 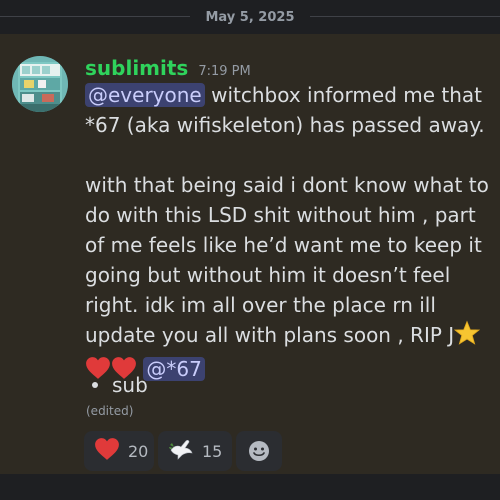 I want to click on avatar, so click(x=40, y=84).